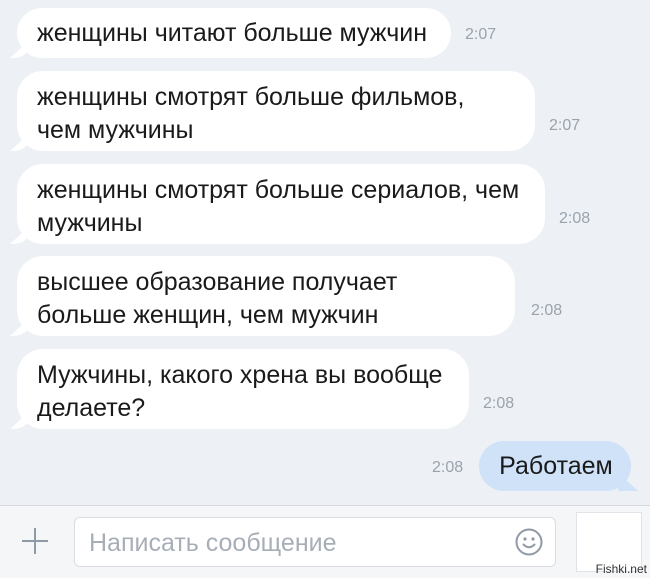  I want to click on attach-plus-icon, so click(35, 541).